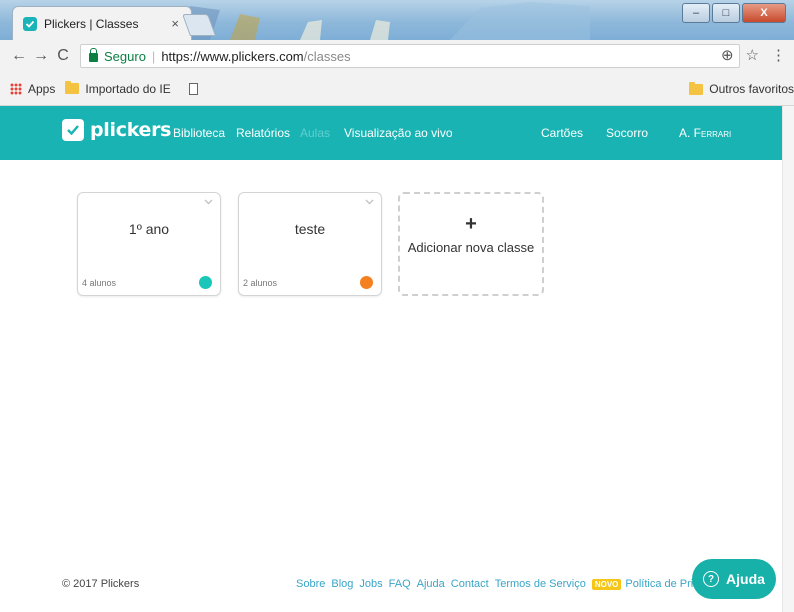  What do you see at coordinates (19, 56) in the screenshot?
I see `back-button: ←` at bounding box center [19, 56].